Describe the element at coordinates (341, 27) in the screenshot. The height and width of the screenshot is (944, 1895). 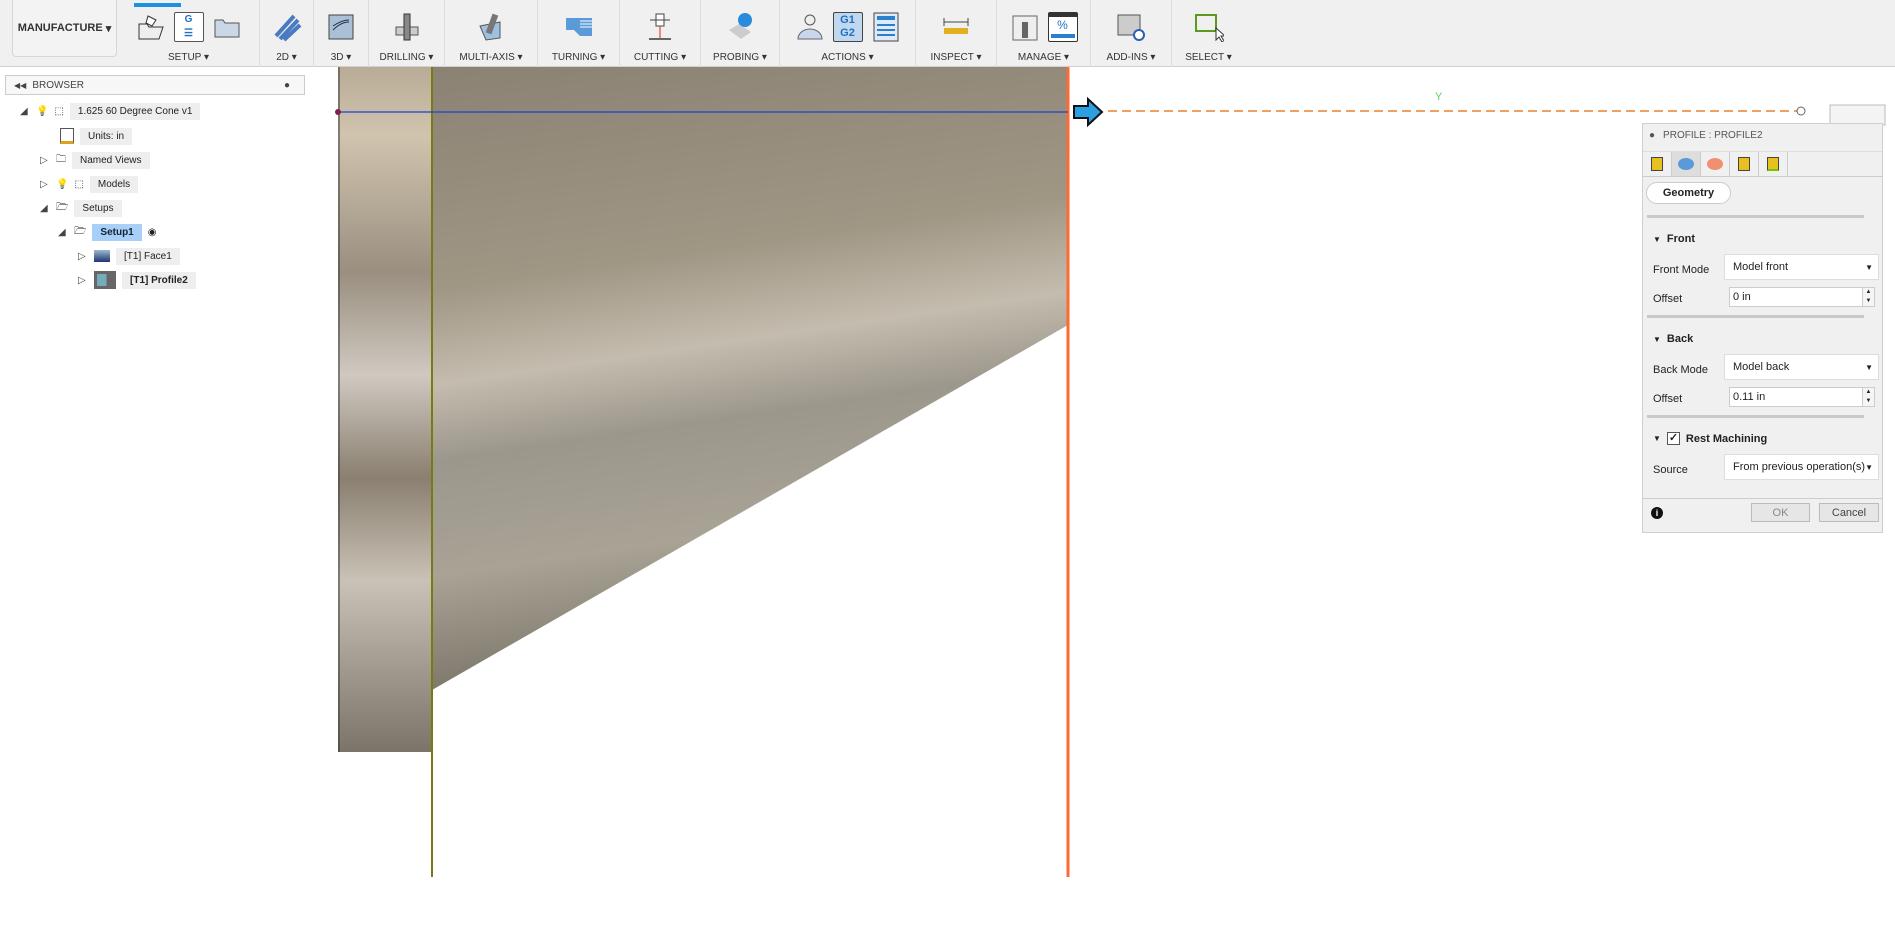
I see `3d-adaptive-icon` at that location.